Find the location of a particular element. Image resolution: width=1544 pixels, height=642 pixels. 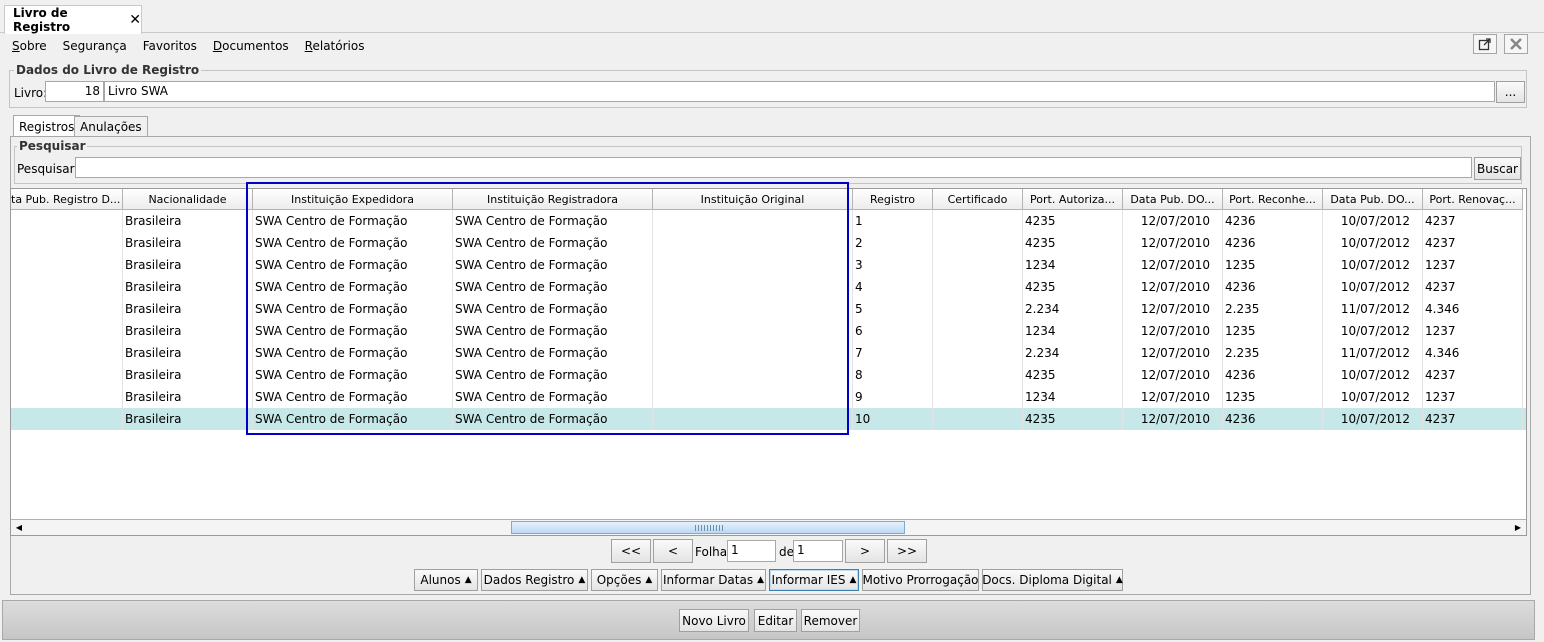

search-input is located at coordinates (773, 167).